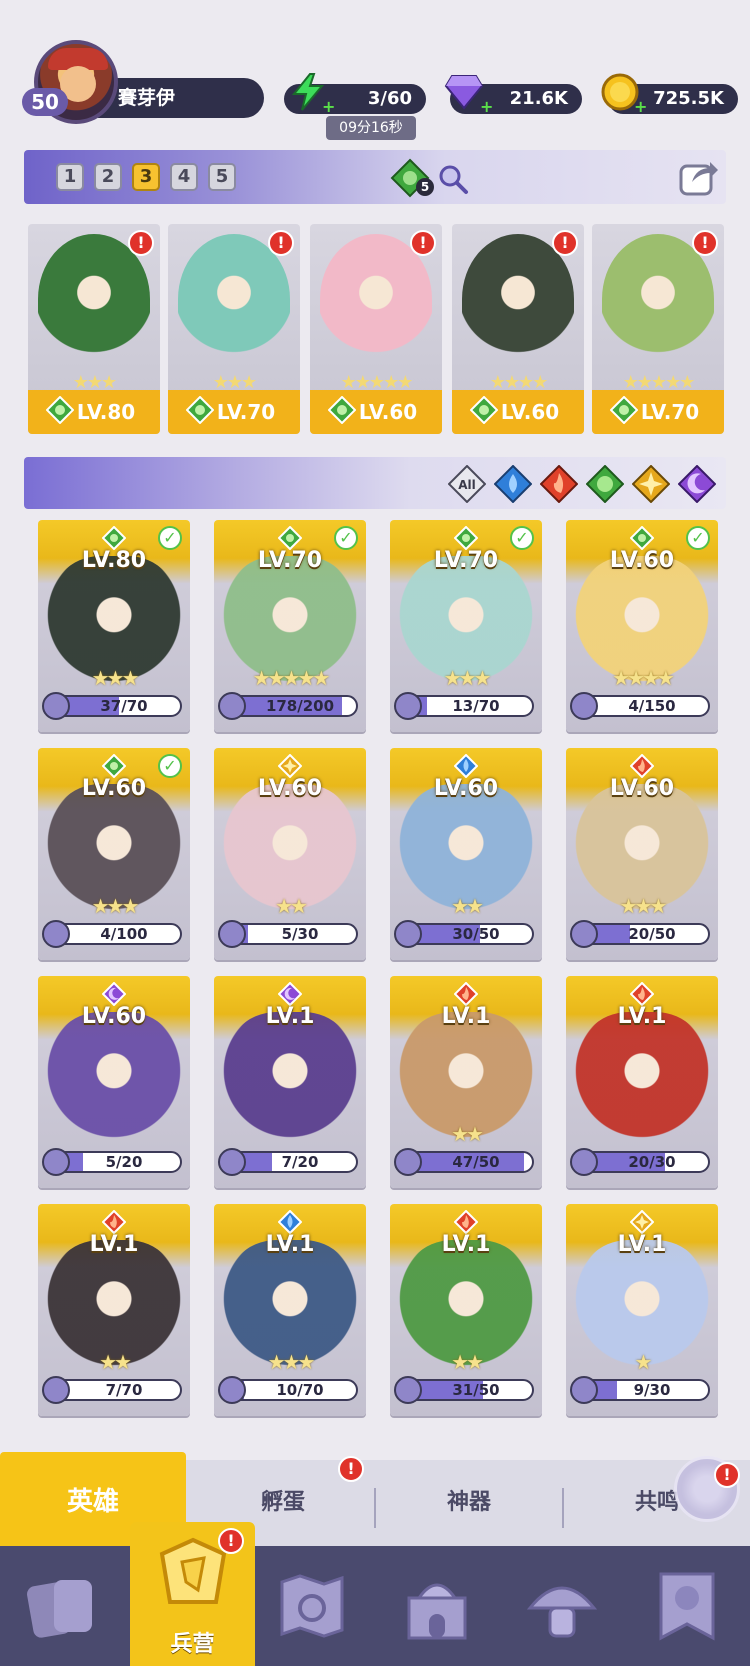 This screenshot has width=750, height=1666. I want to click on add-coins-button: +, so click(641, 107).